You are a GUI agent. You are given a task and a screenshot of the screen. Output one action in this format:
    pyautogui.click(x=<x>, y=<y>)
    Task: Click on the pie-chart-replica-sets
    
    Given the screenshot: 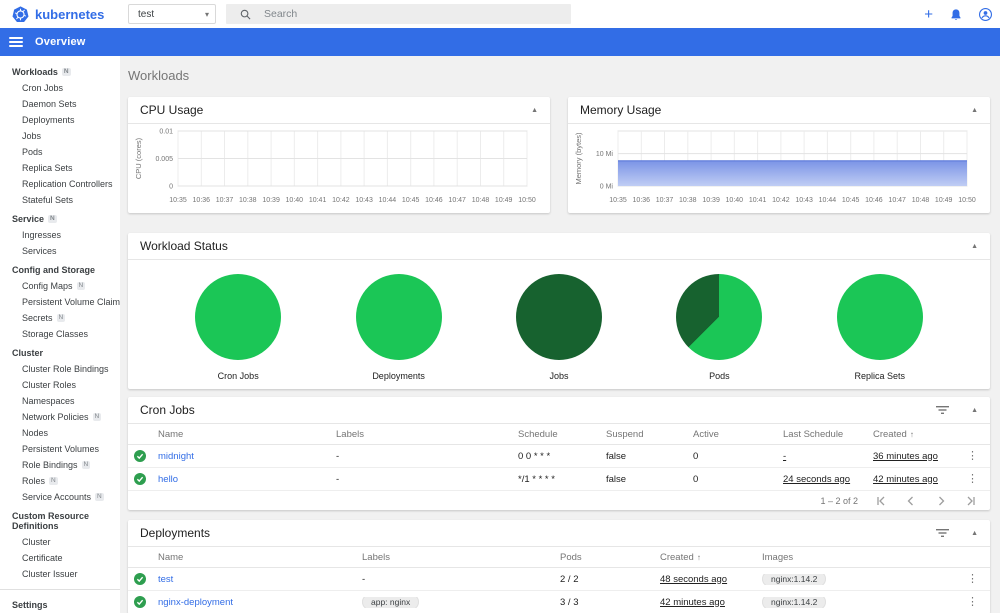 What is the action you would take?
    pyautogui.click(x=879, y=317)
    